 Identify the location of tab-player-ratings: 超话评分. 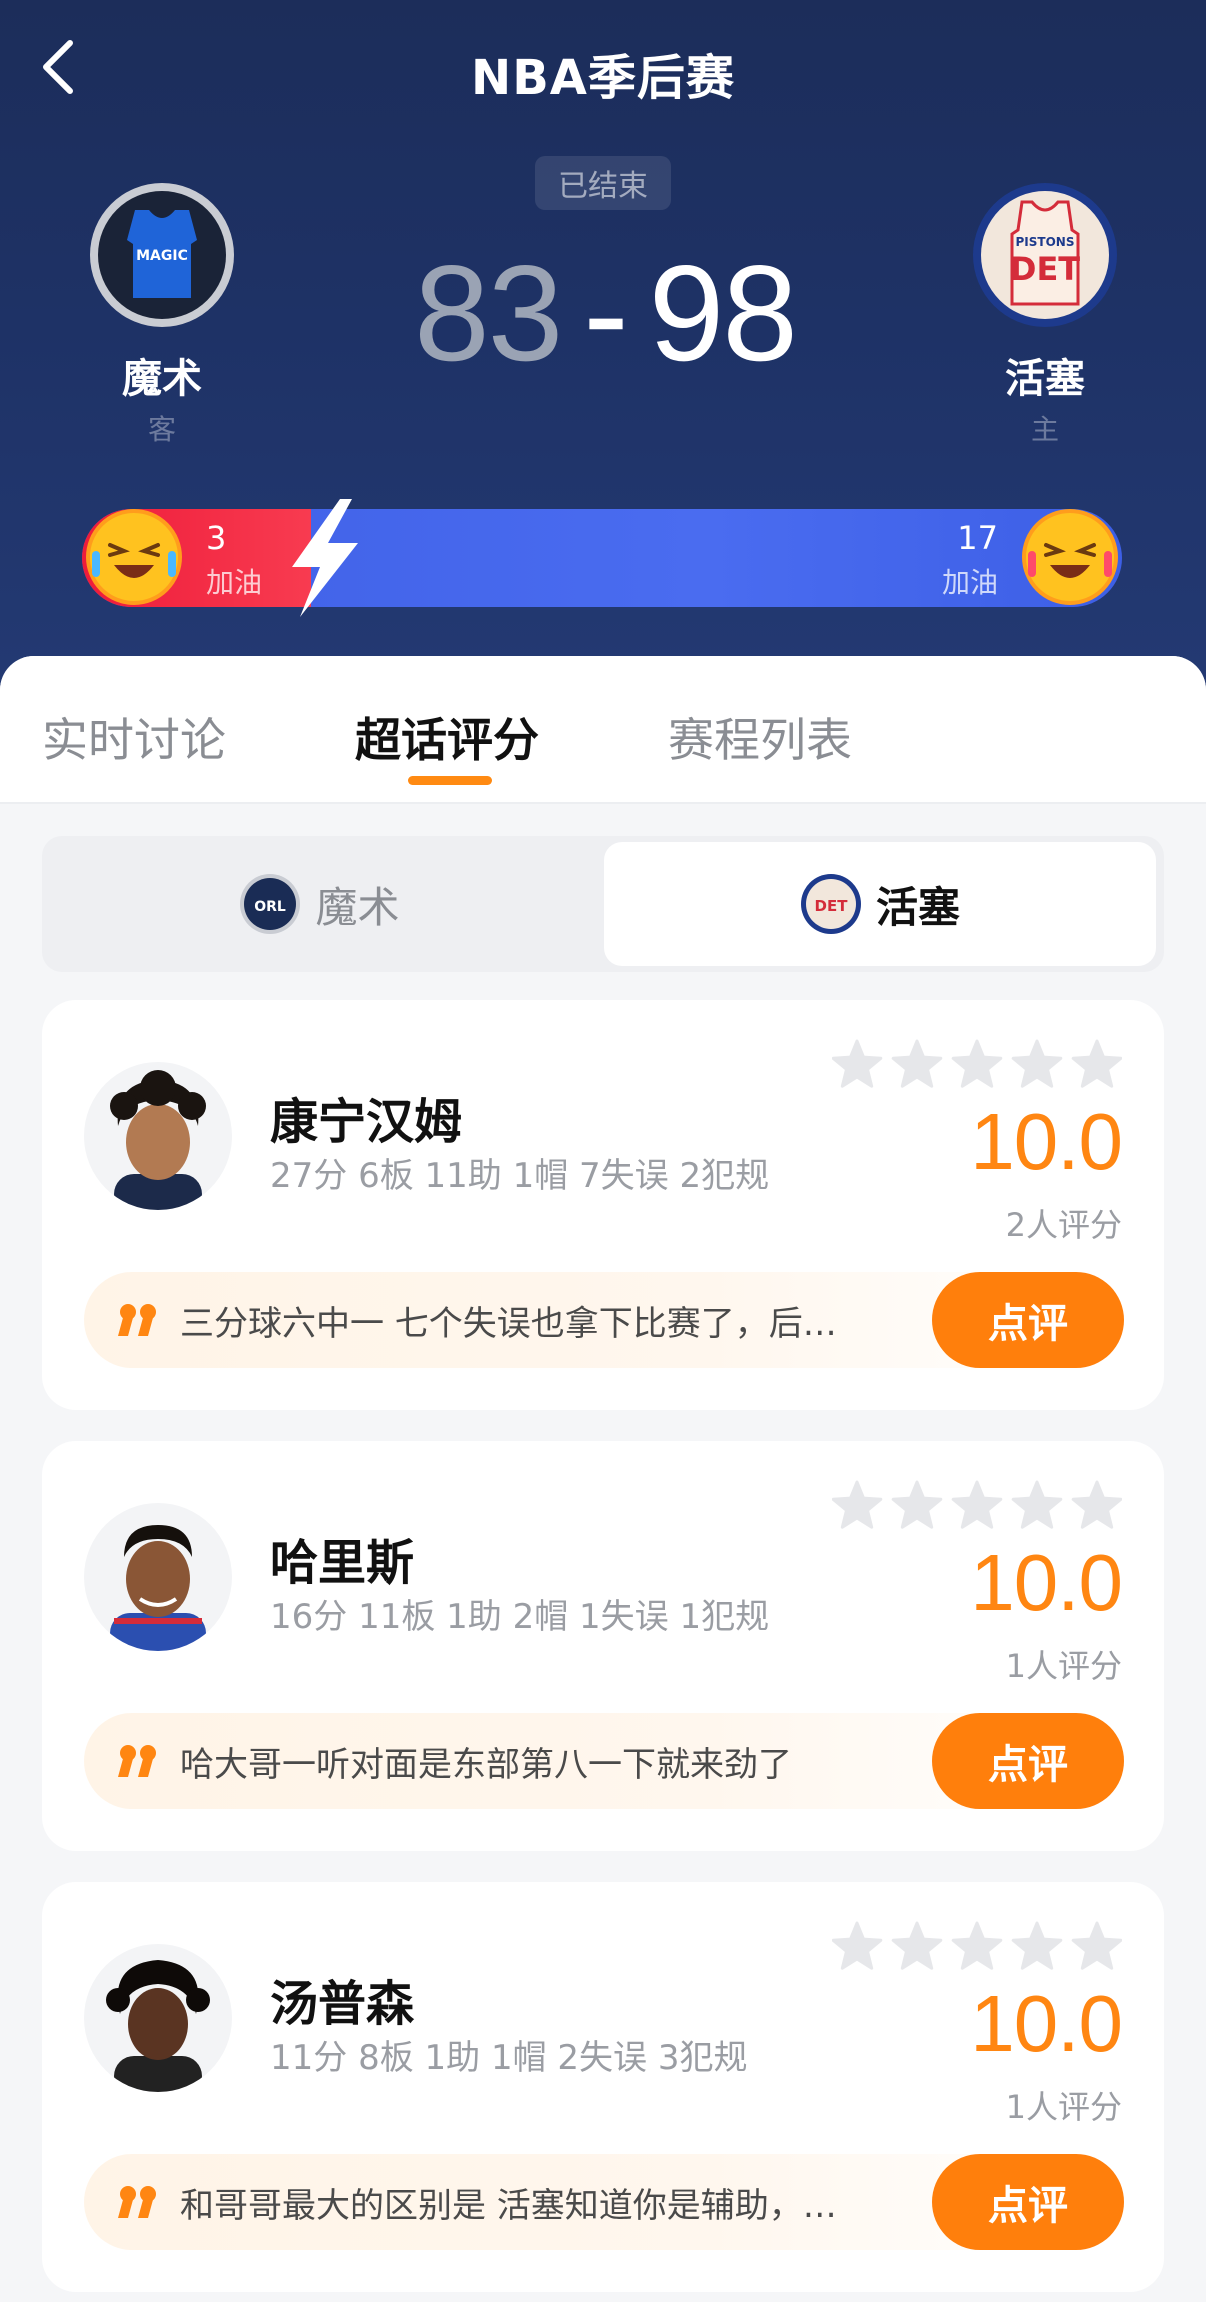
(447, 737).